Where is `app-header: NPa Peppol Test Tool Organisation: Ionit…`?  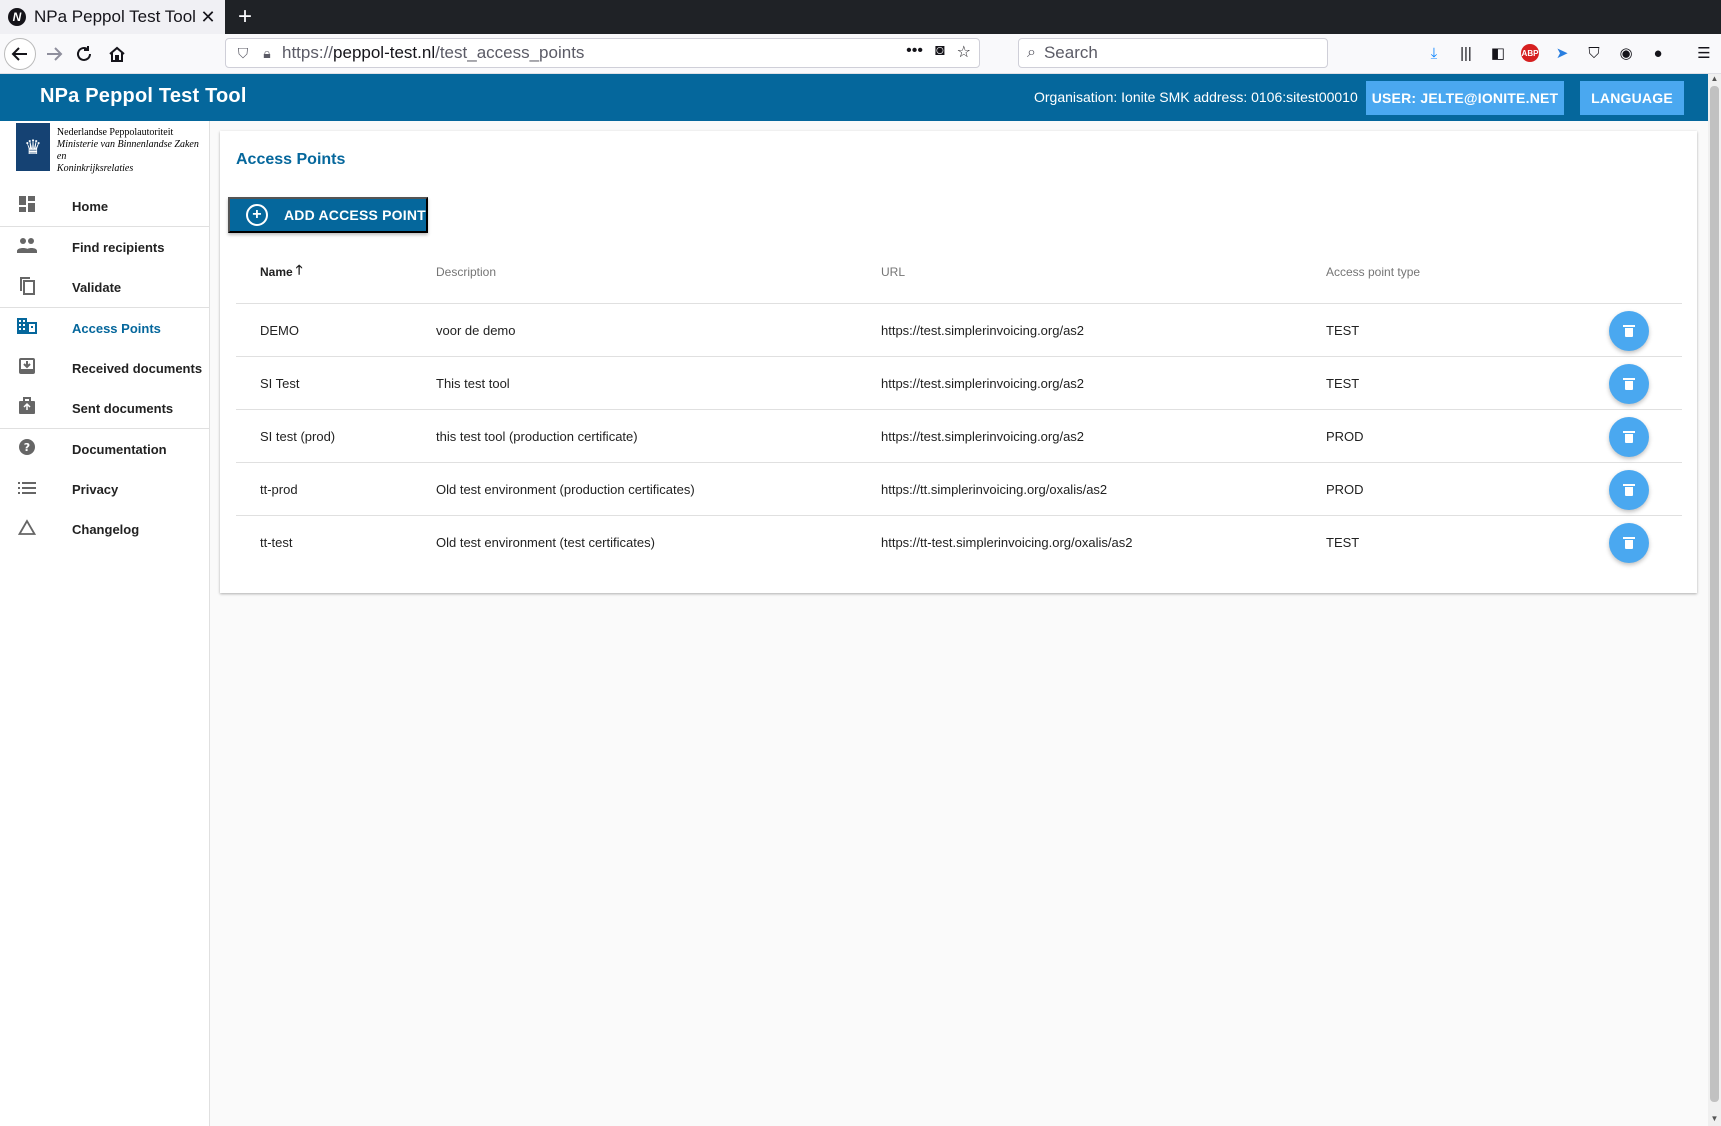
app-header: NPa Peppol Test Tool Organisation: Ionit… is located at coordinates (854, 97).